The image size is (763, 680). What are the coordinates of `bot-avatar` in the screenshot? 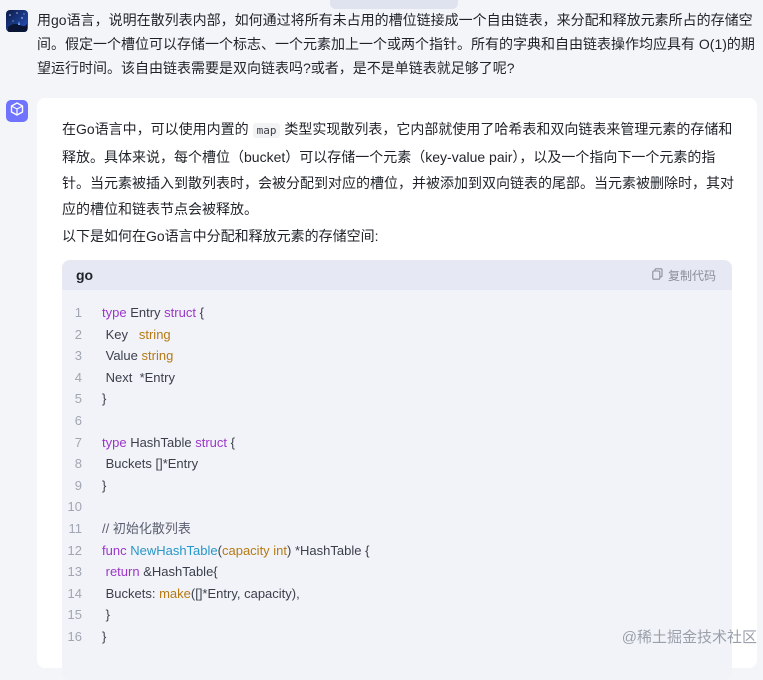 It's located at (17, 111).